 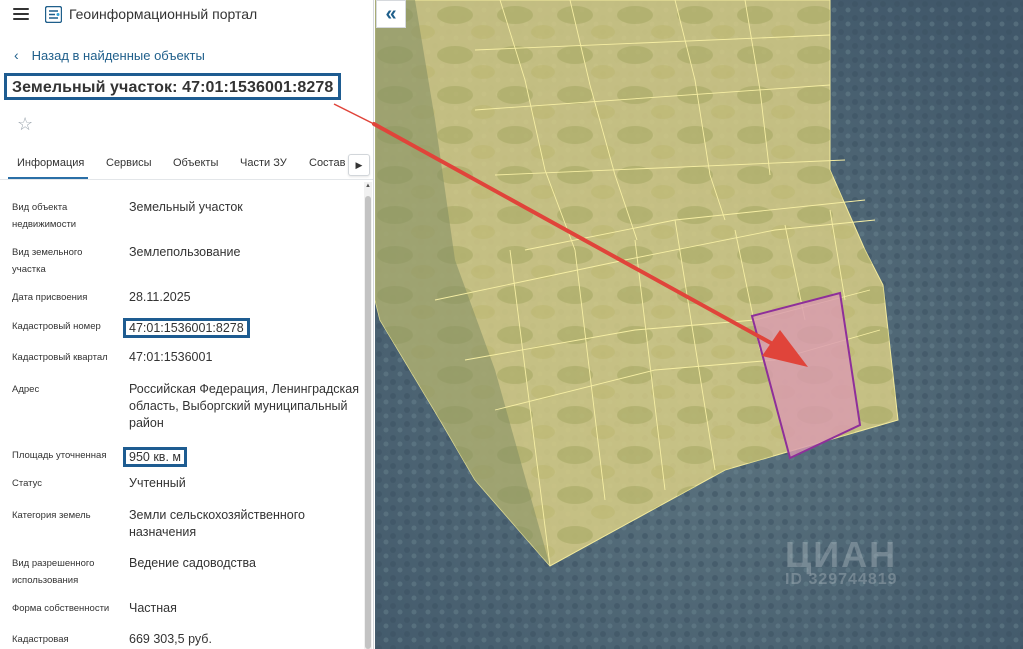 What do you see at coordinates (263, 163) in the screenshot?
I see `tab-parts: Части ЗУ` at bounding box center [263, 163].